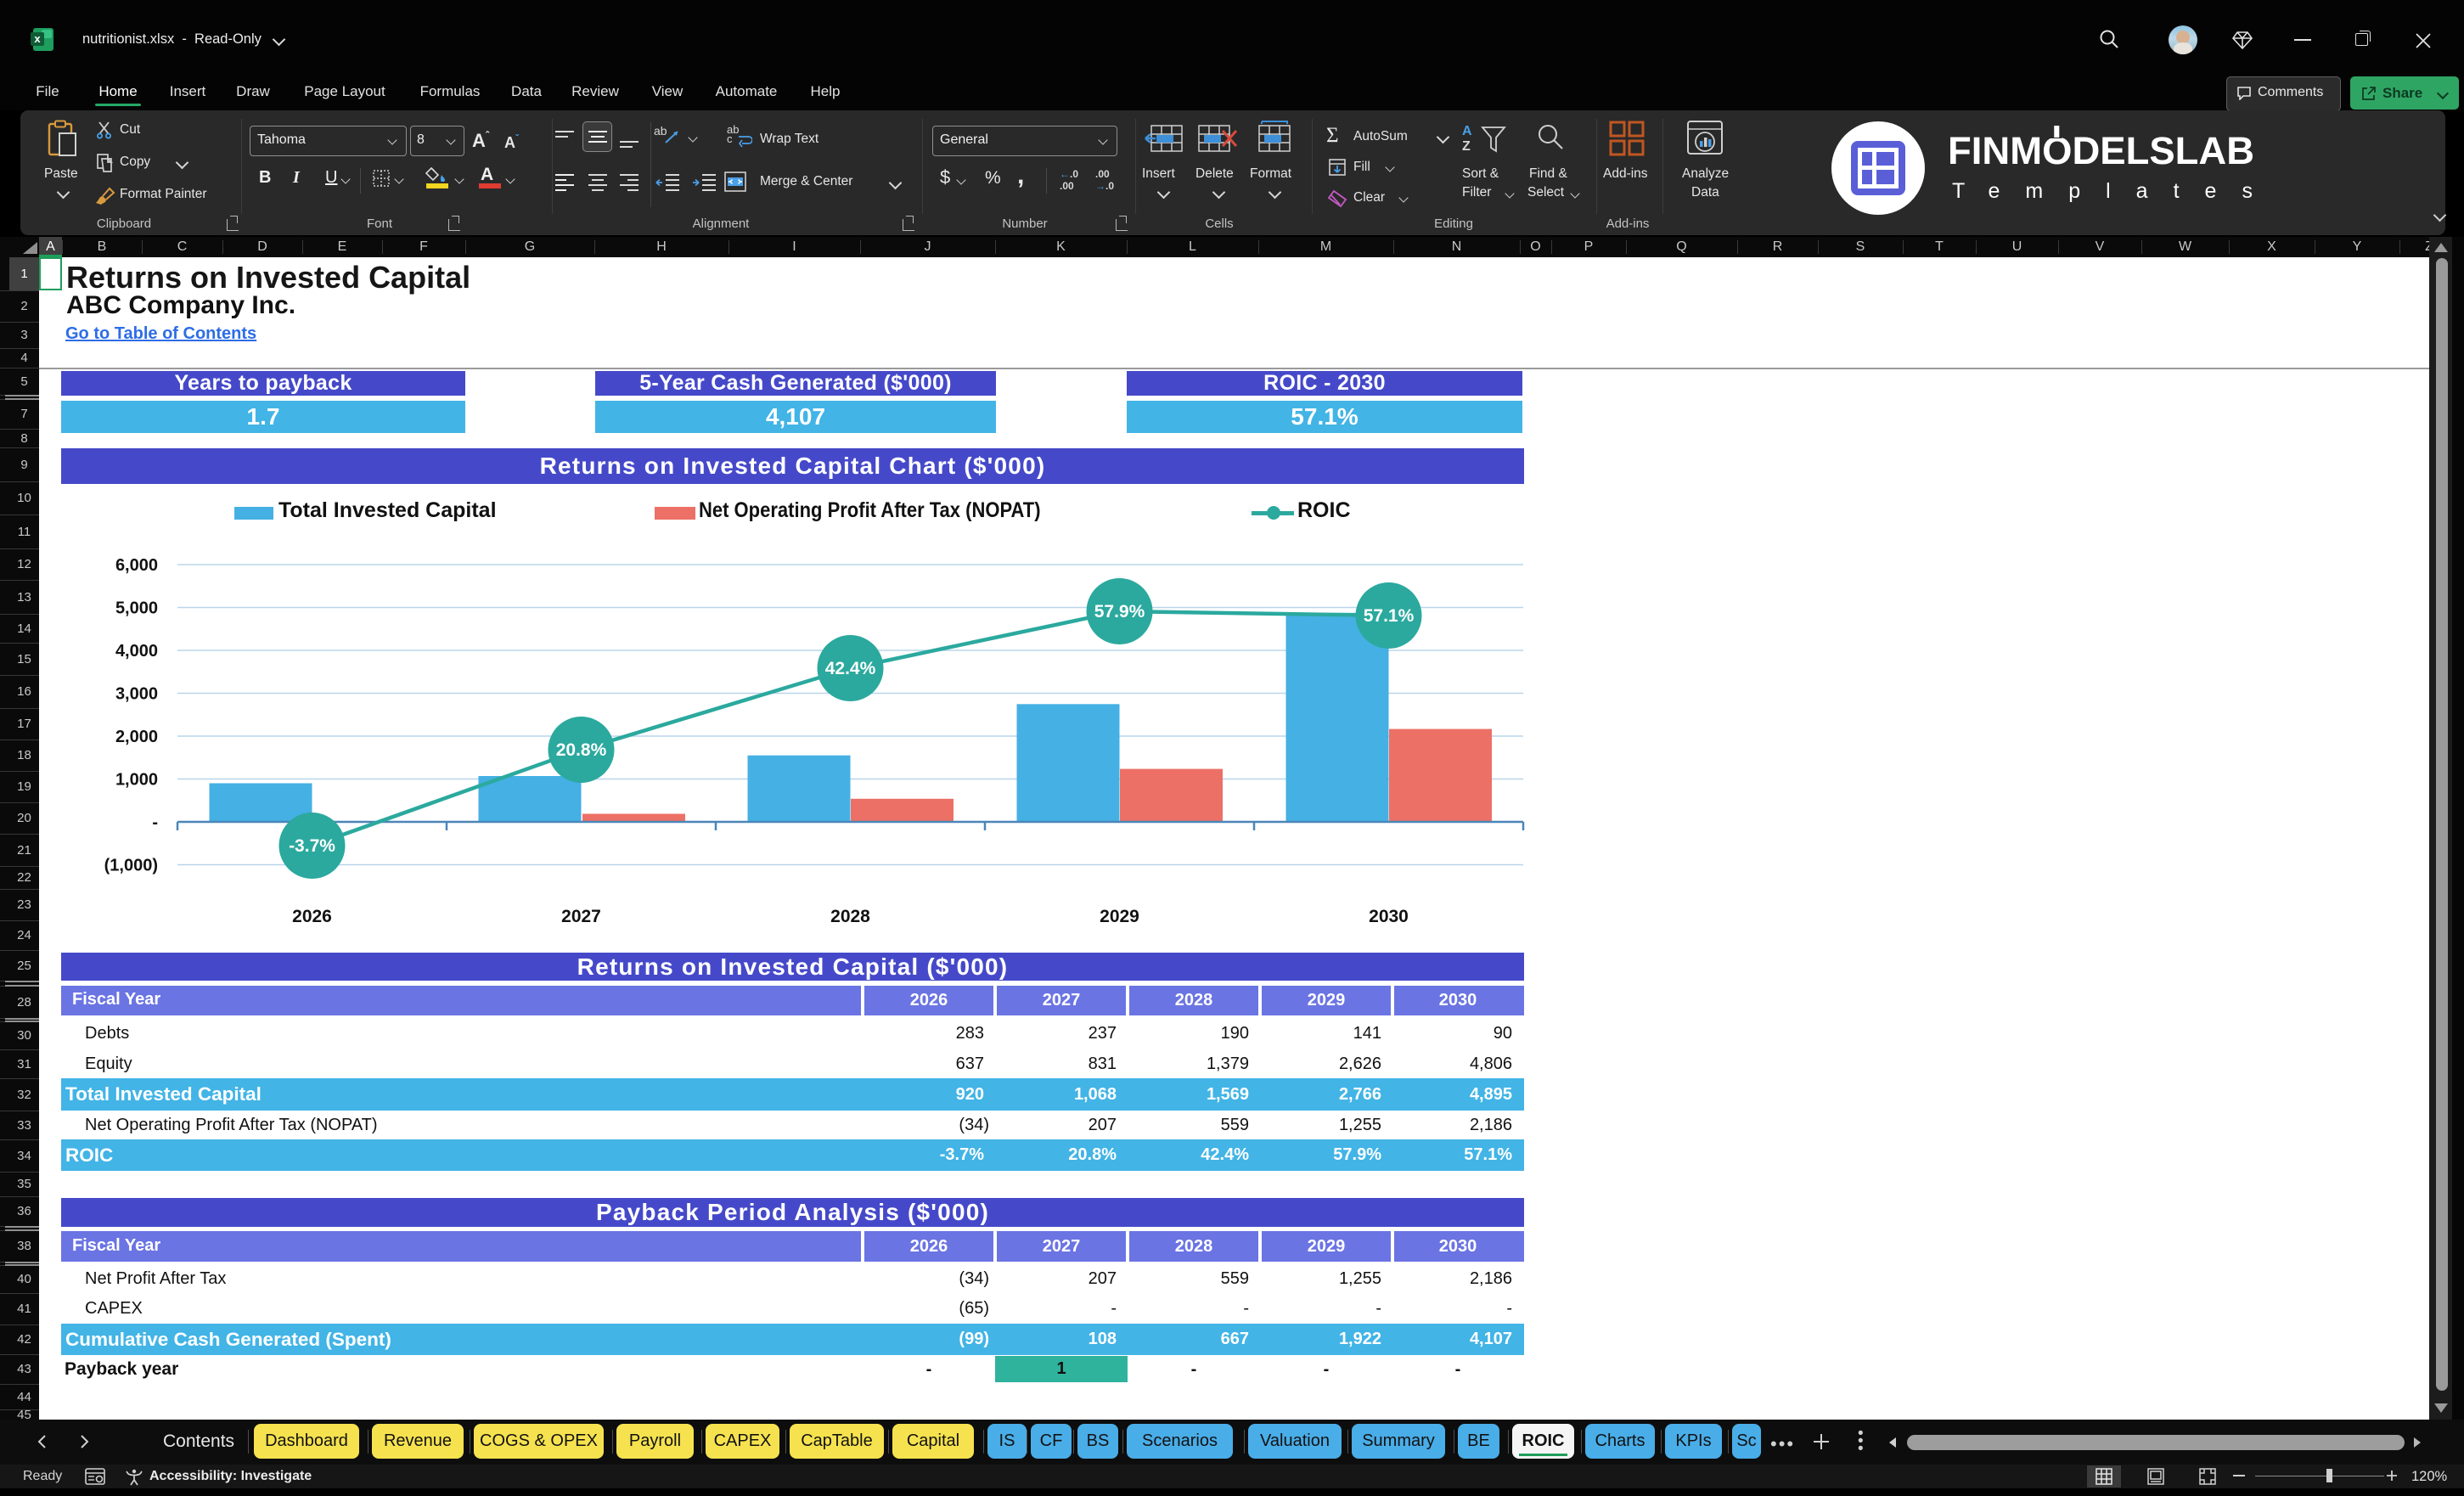 The height and width of the screenshot is (1496, 2464). I want to click on svg-text: 3,000, so click(136, 694).